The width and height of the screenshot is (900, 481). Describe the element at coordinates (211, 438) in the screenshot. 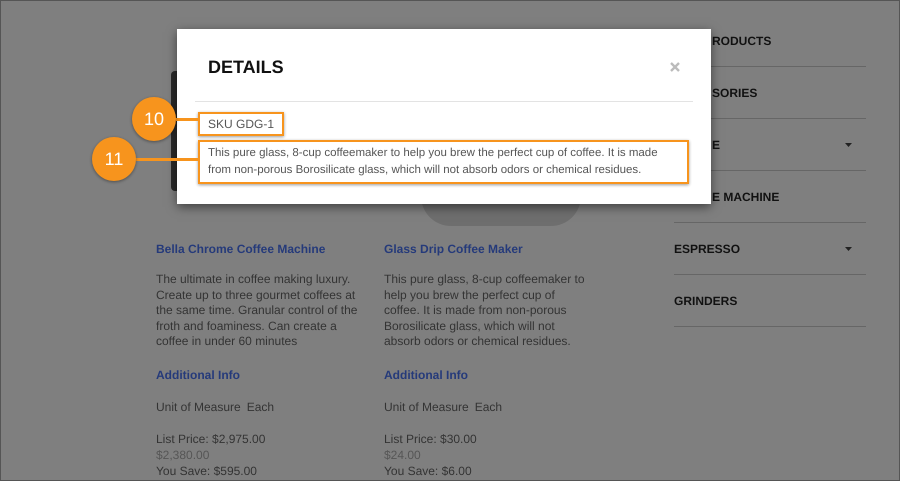

I see `list-price: List Price: $2,975.00` at that location.